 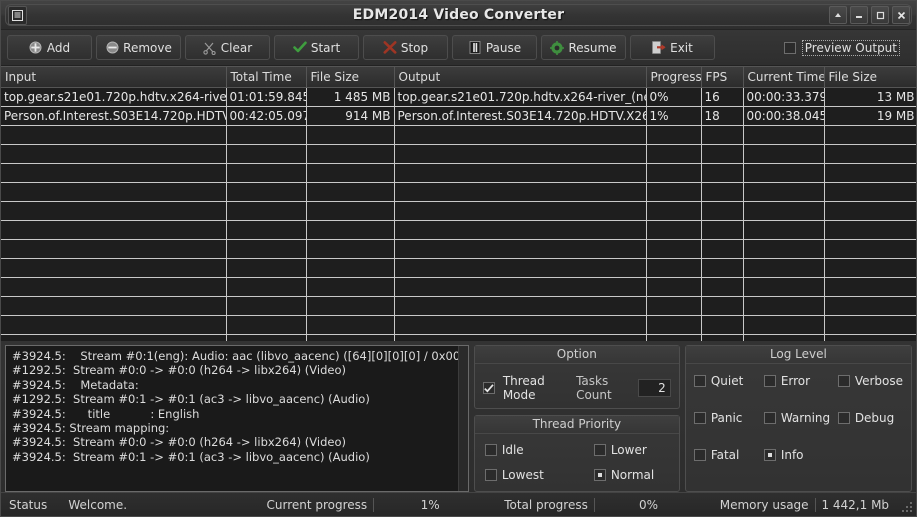 What do you see at coordinates (599, 450) in the screenshot?
I see `priority-lower-checkbox` at bounding box center [599, 450].